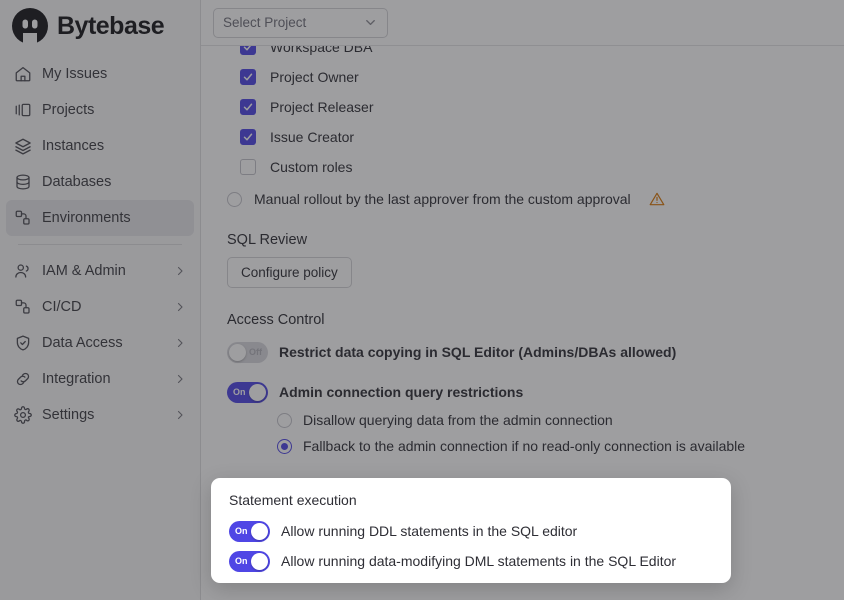 This screenshot has height=600, width=844. I want to click on allow-dml-toggle: On, so click(249, 561).